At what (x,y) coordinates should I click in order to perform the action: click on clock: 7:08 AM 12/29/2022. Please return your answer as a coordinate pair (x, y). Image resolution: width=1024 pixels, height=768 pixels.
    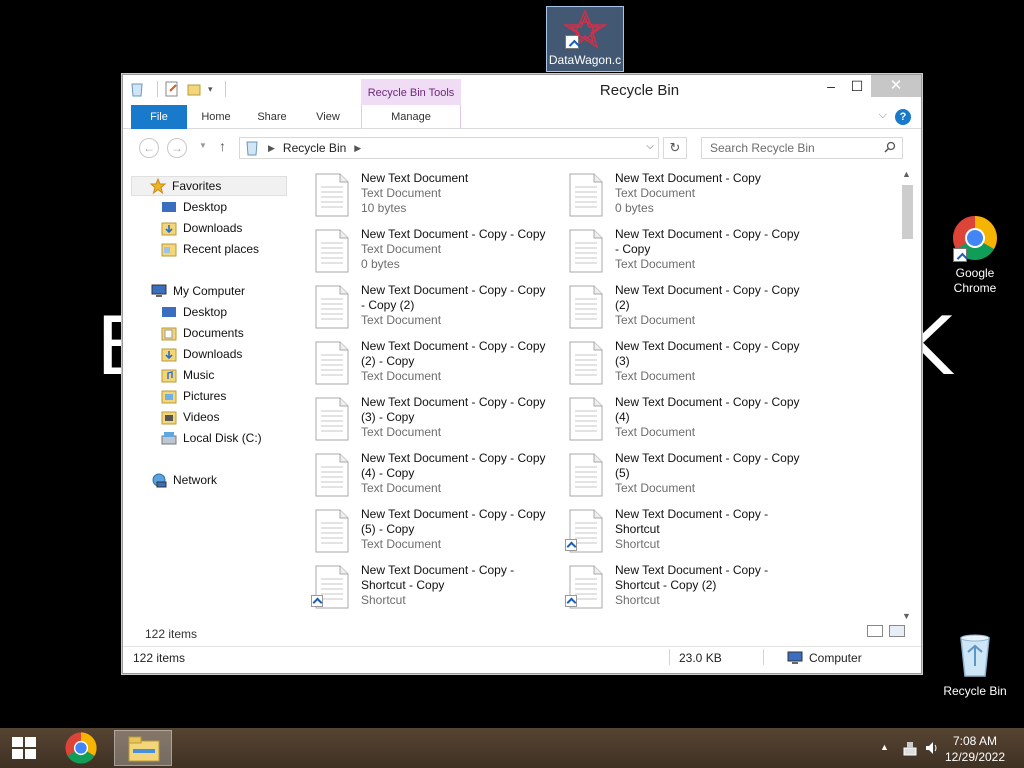
    Looking at the image, I should click on (975, 749).